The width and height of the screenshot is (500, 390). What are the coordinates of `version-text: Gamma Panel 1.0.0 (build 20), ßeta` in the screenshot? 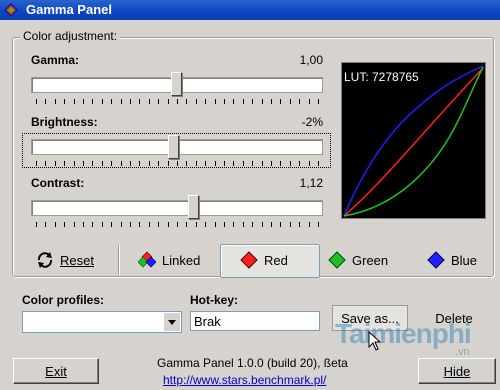 It's located at (252, 363).